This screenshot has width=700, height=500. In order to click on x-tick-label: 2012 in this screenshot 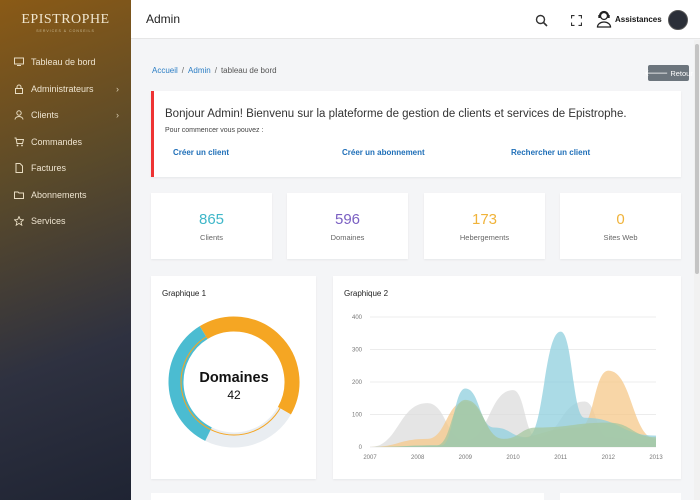, I will do `click(609, 458)`.